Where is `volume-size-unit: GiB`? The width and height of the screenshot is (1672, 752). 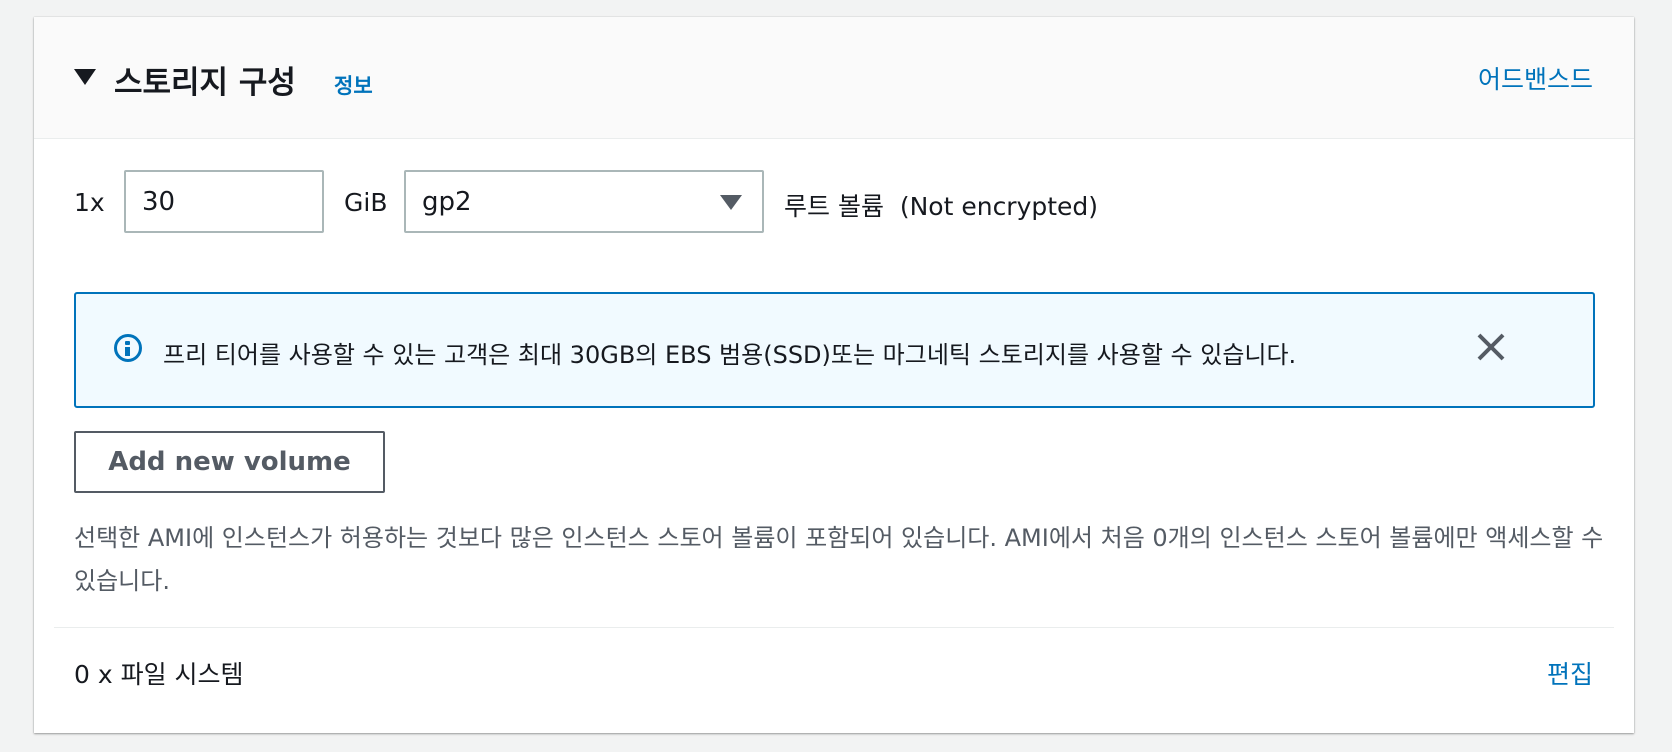 volume-size-unit: GiB is located at coordinates (366, 202).